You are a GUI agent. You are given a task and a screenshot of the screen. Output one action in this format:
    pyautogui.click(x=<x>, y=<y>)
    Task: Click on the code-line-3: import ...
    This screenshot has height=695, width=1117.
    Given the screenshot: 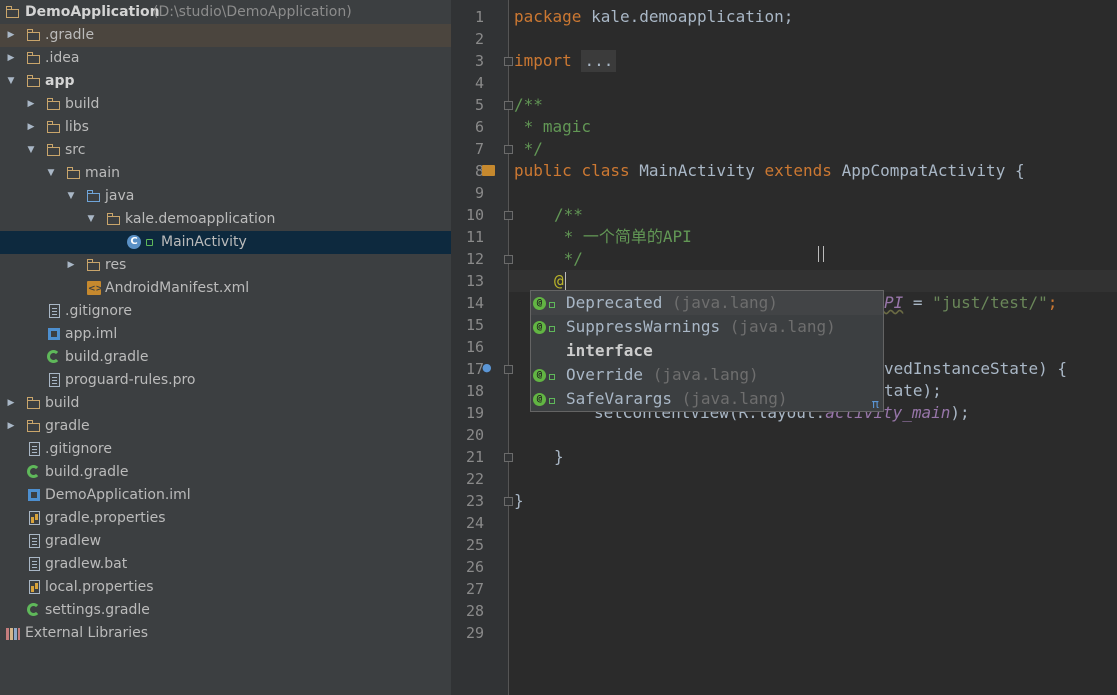 What is the action you would take?
    pyautogui.click(x=565, y=61)
    